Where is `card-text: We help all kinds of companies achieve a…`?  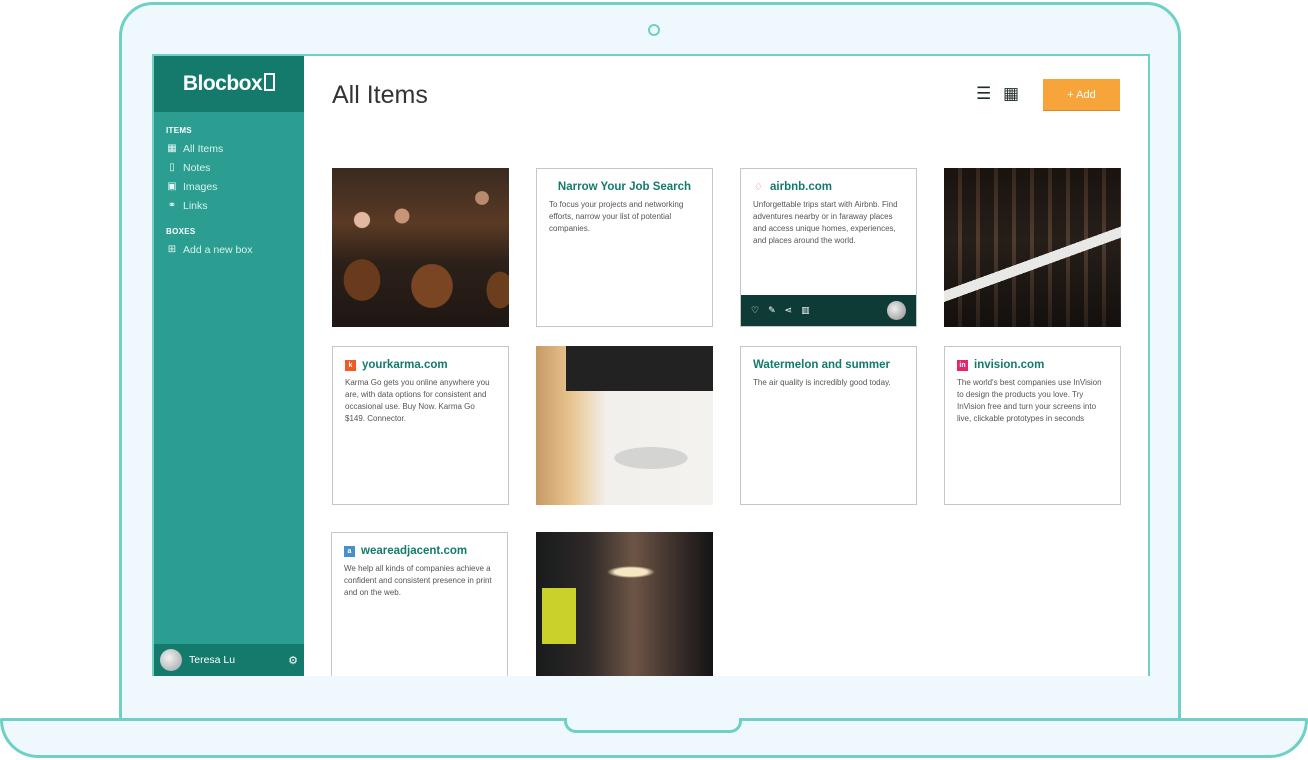
card-text: We help all kinds of companies achieve a… is located at coordinates (418, 580).